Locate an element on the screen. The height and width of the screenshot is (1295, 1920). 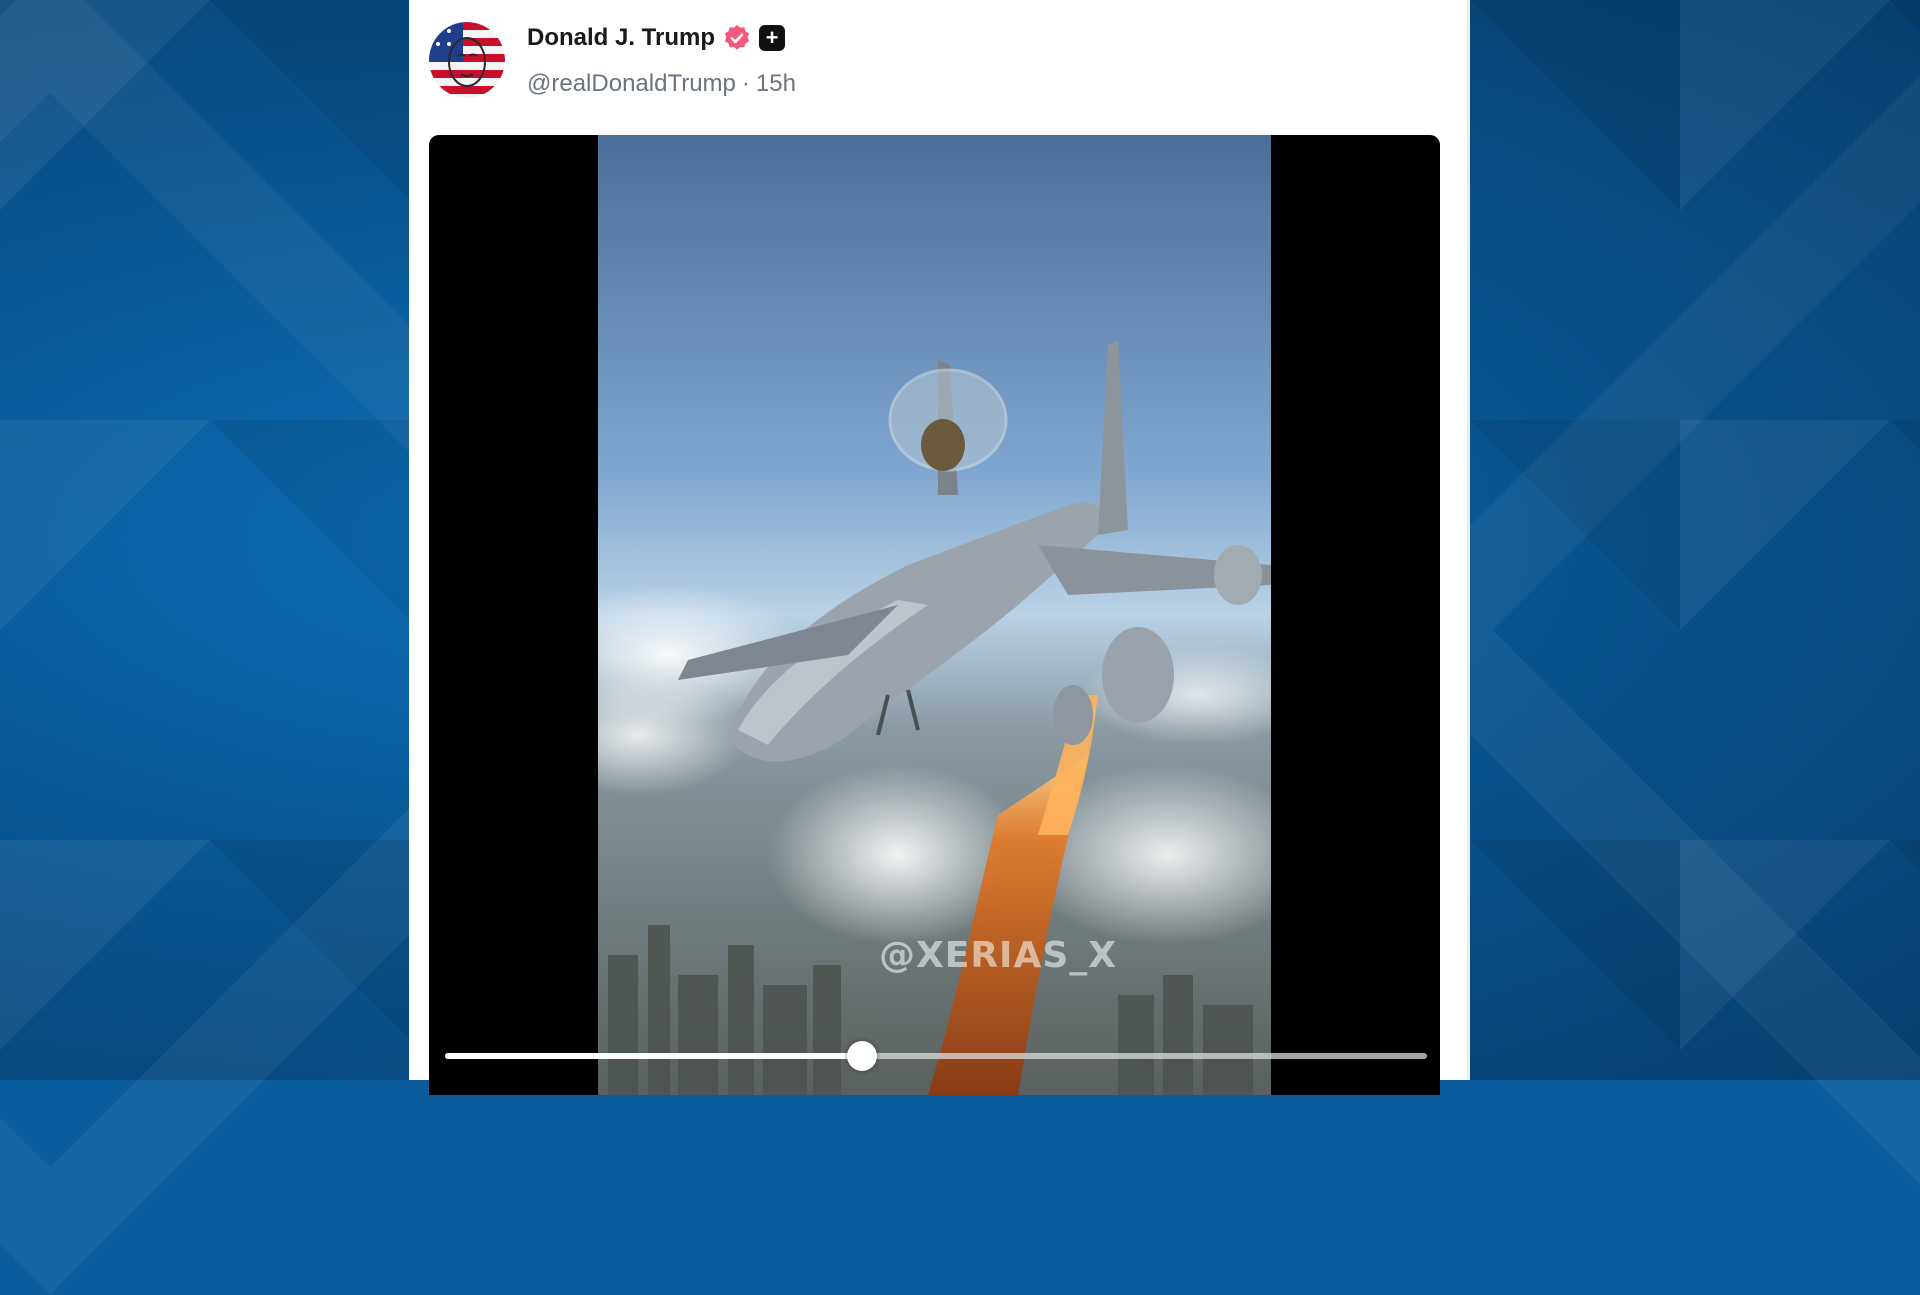
author-avatar is located at coordinates (467, 60).